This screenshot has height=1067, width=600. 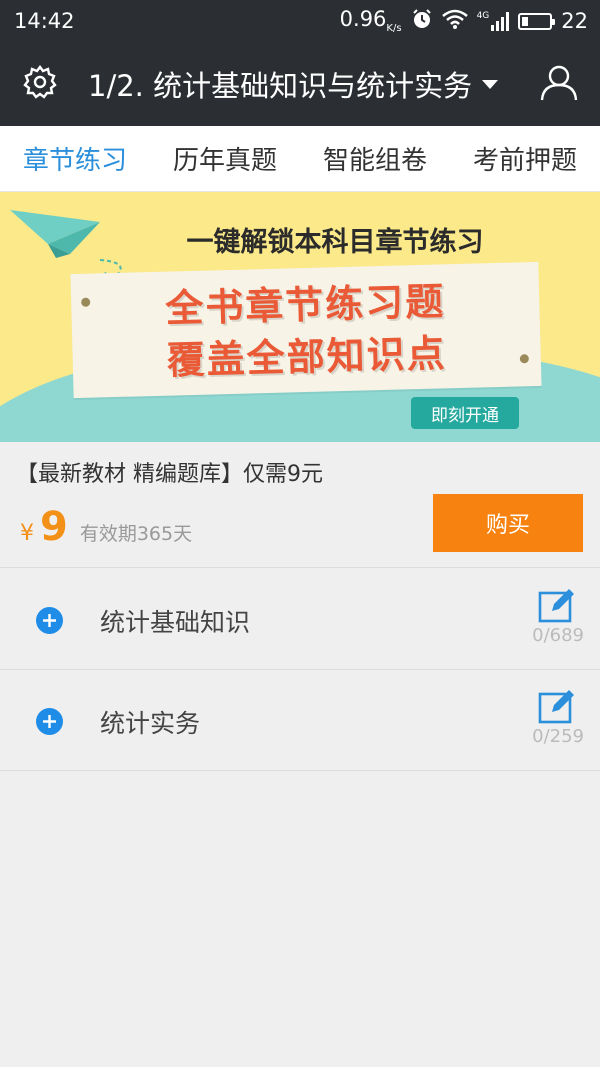 I want to click on chapter-name: 统计实务, so click(x=150, y=723).